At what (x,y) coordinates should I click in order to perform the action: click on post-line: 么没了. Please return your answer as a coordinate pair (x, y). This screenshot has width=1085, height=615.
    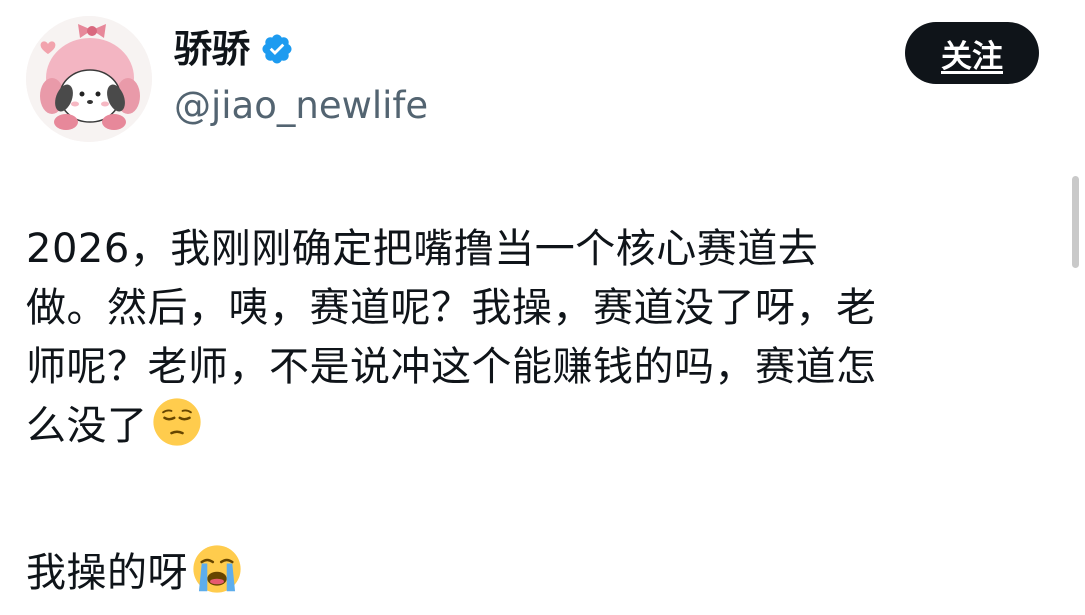
    Looking at the image, I should click on (87, 426).